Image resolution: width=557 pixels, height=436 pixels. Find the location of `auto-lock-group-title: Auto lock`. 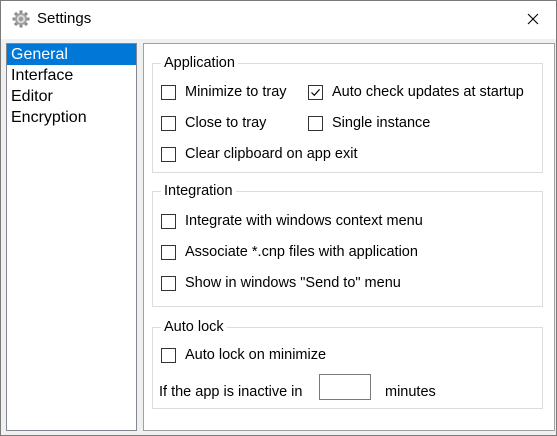

auto-lock-group-title: Auto lock is located at coordinates (194, 327).